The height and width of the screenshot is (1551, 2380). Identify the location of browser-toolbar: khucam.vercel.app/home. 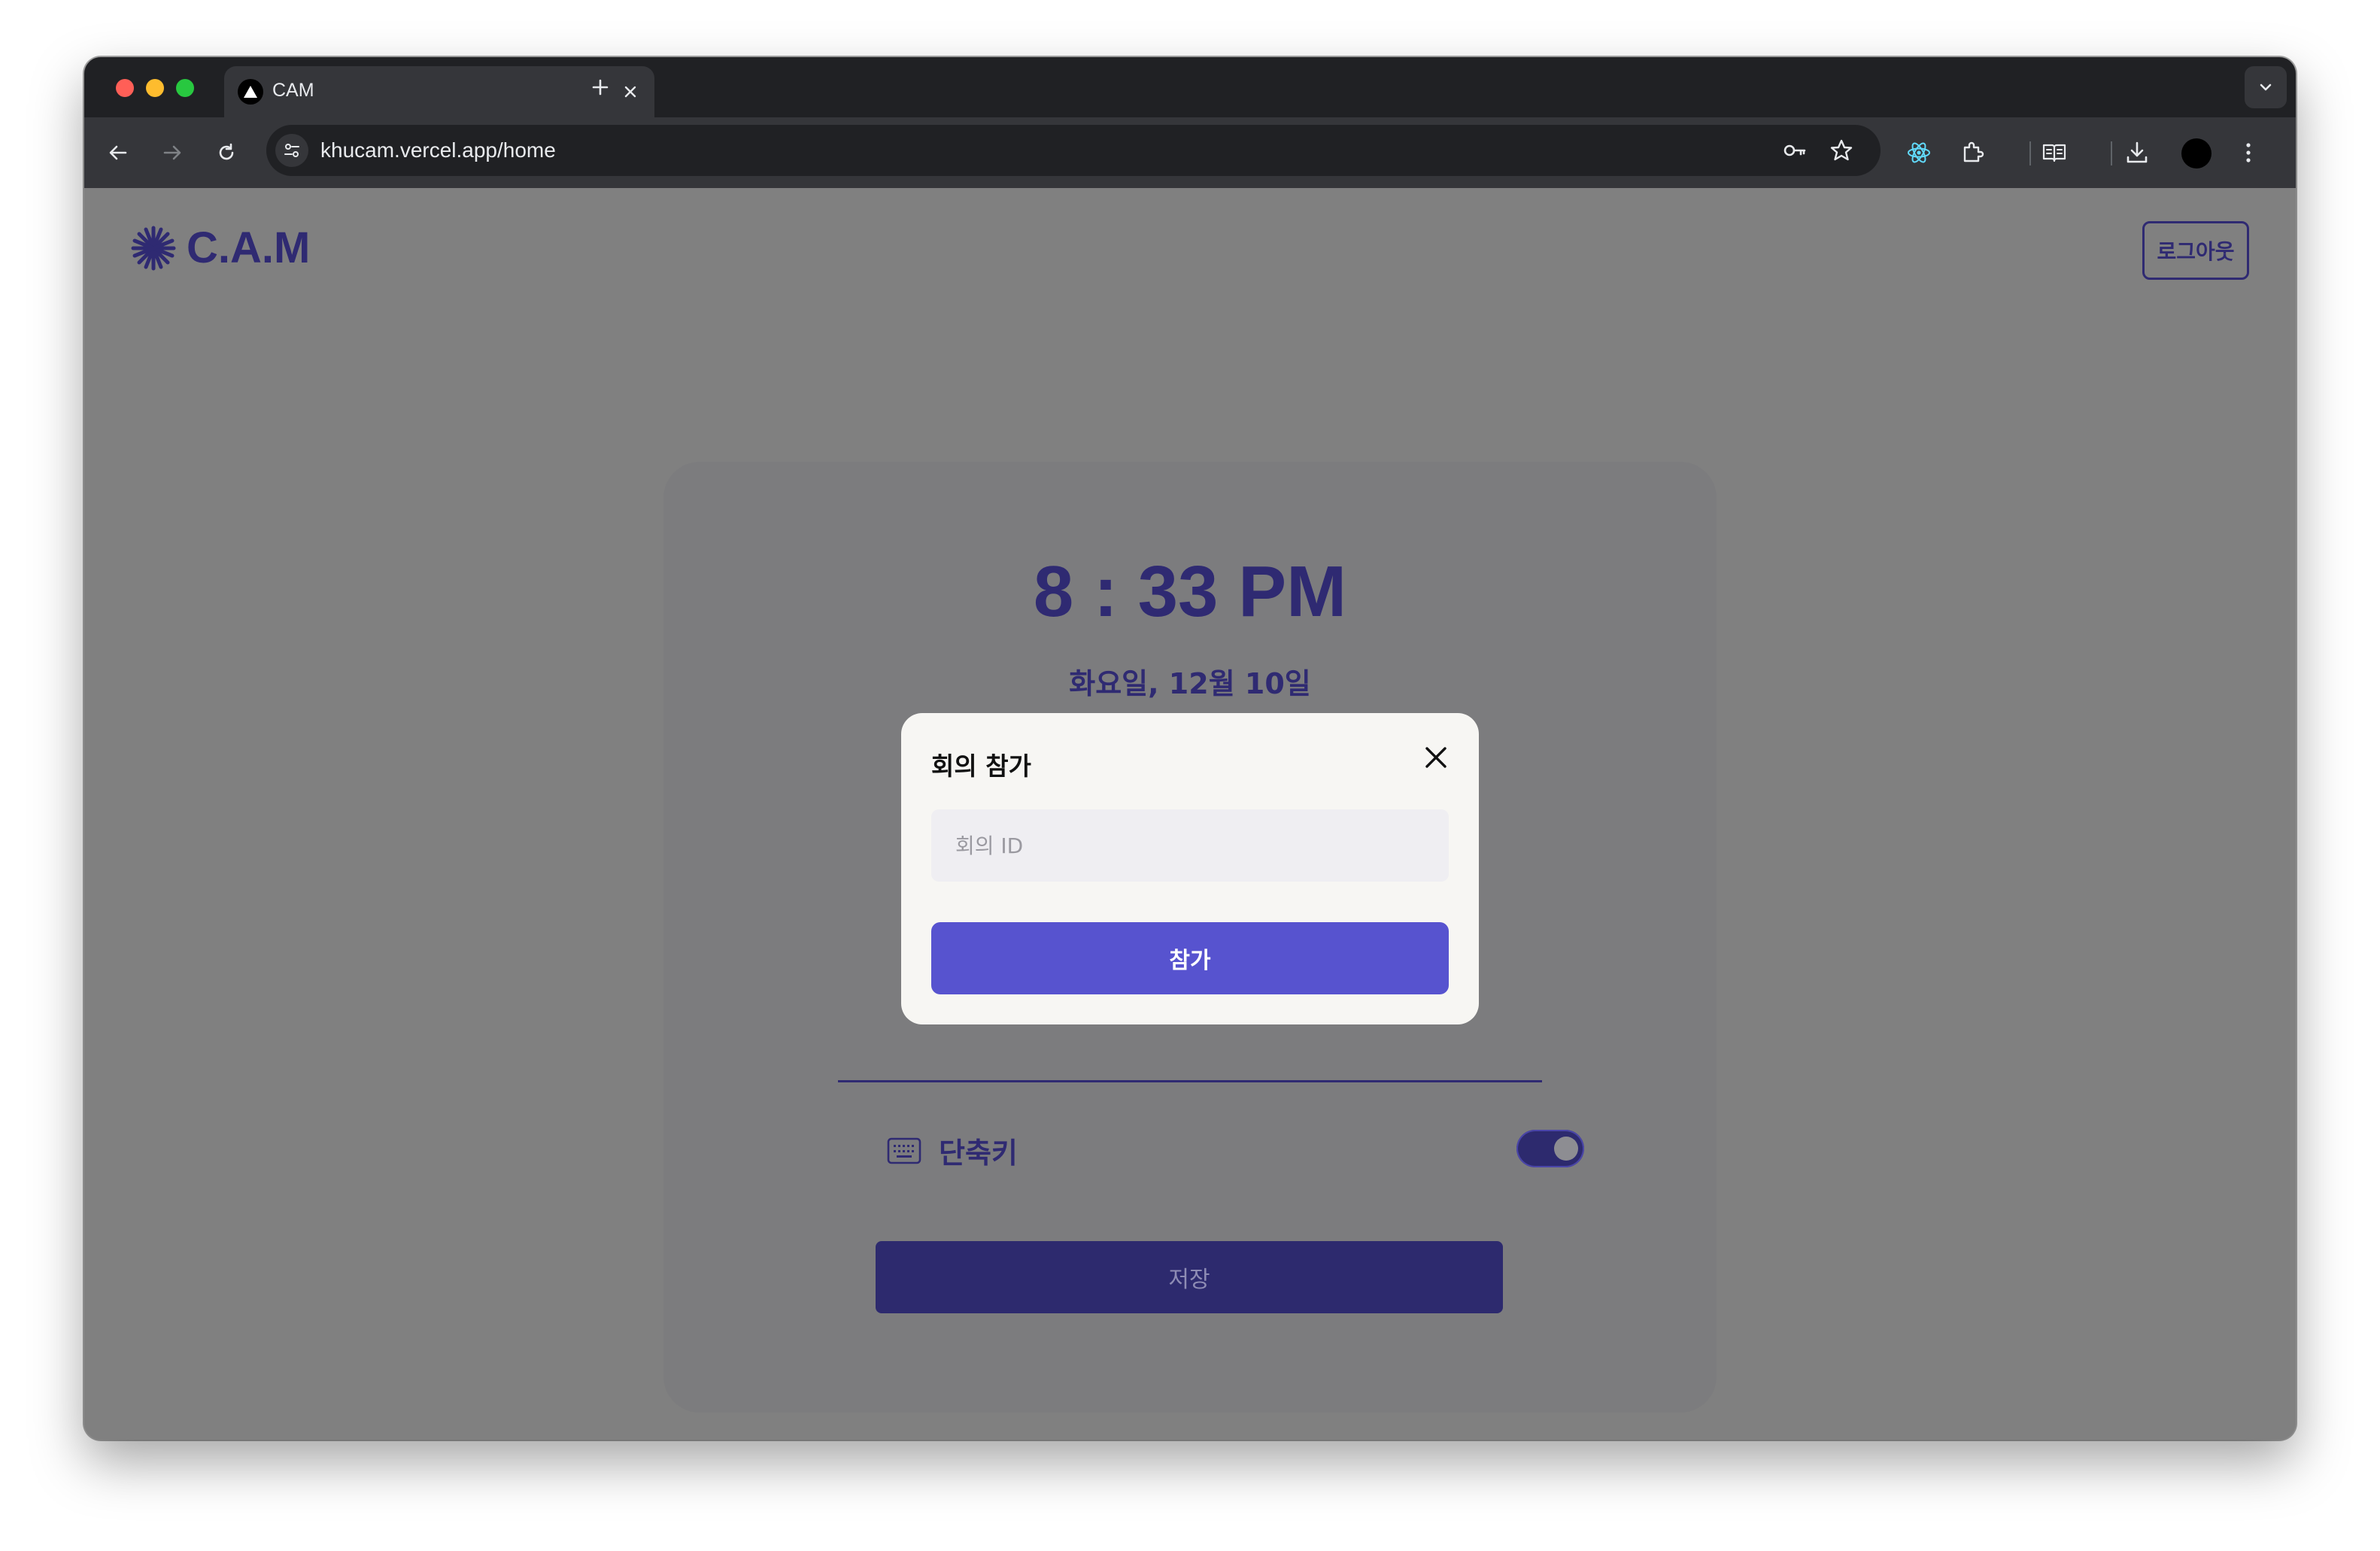
(1190, 153).